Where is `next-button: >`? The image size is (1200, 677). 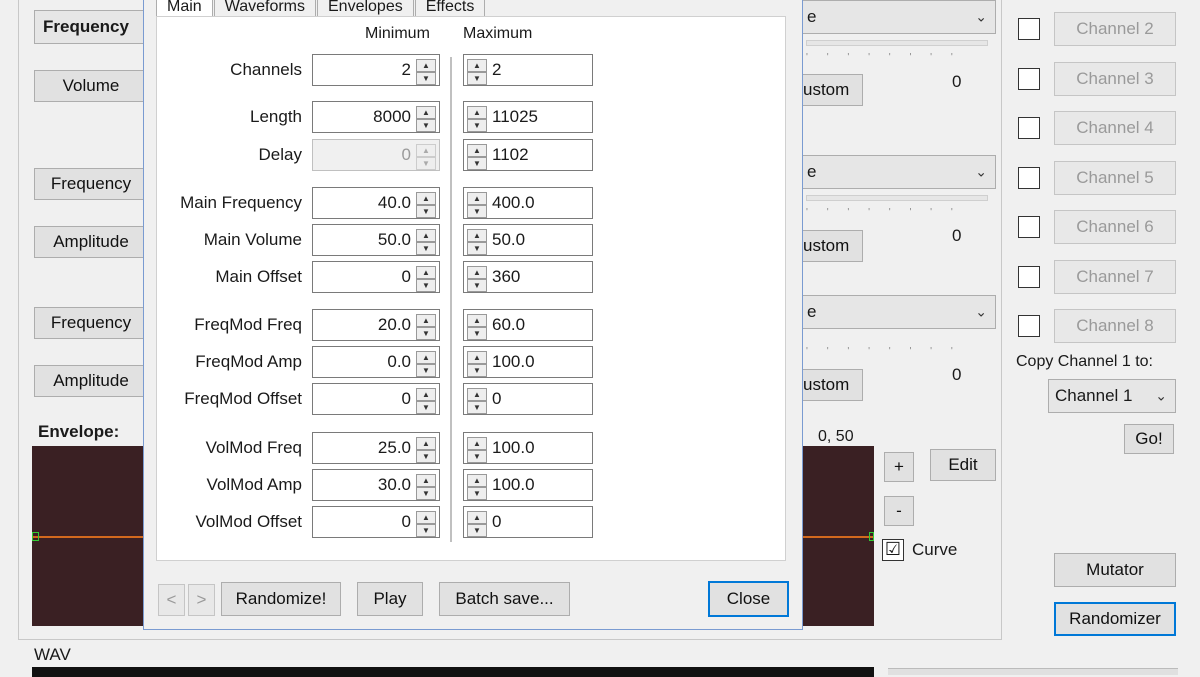 next-button: > is located at coordinates (201, 600).